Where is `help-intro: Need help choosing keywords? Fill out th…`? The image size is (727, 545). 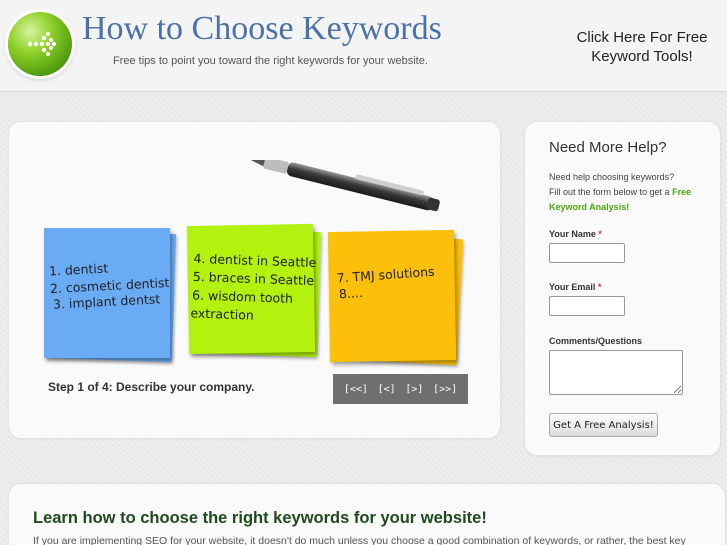 help-intro: Need help choosing keywords? Fill out th… is located at coordinates (631, 192).